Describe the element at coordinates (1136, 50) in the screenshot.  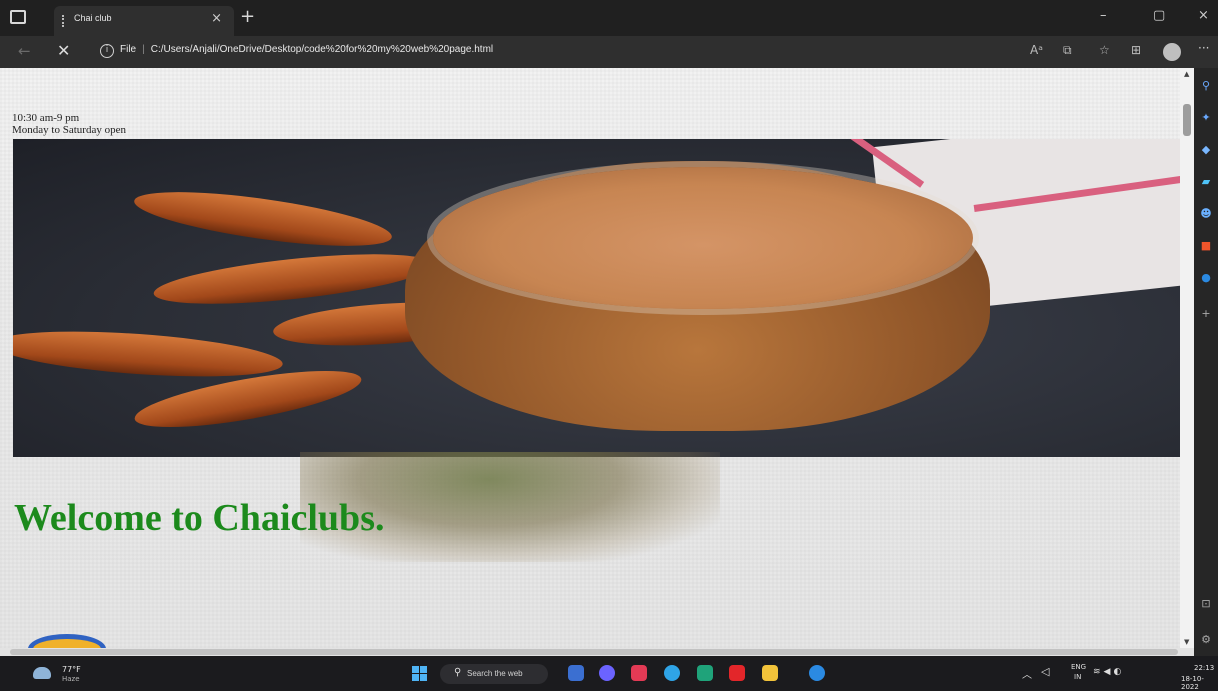
I see `collections-icon: ⊞` at that location.